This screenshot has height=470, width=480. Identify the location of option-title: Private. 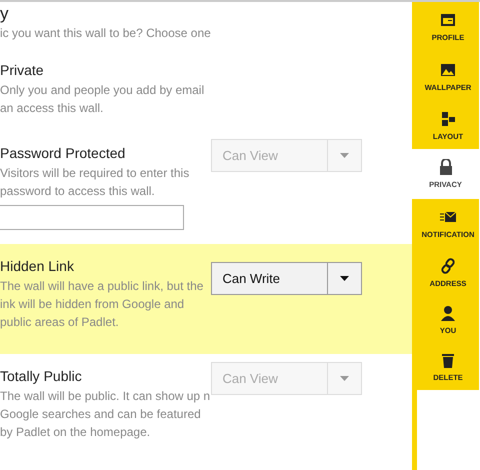
(22, 70).